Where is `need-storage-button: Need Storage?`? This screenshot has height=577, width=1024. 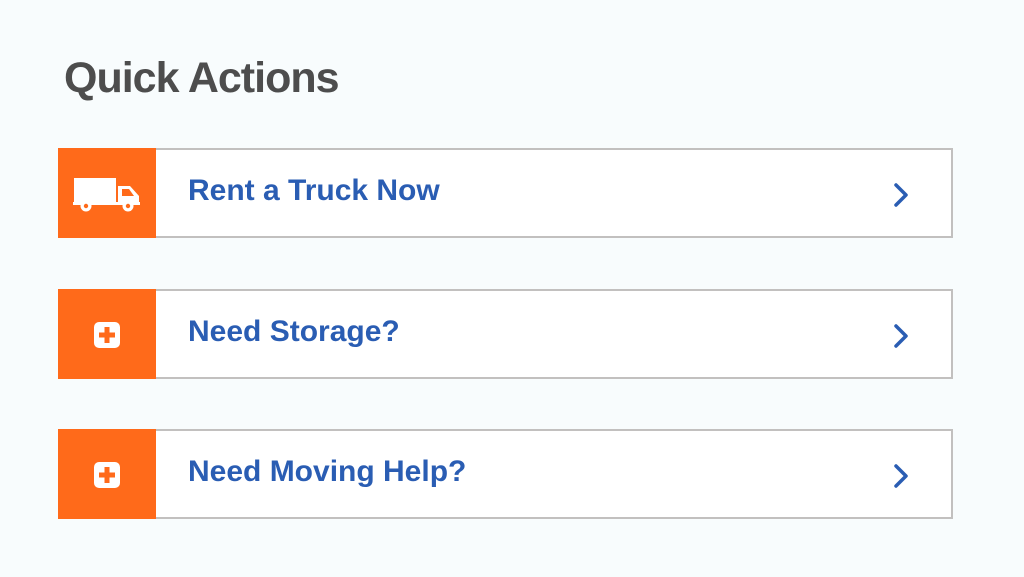 need-storage-button: Need Storage? is located at coordinates (505, 334).